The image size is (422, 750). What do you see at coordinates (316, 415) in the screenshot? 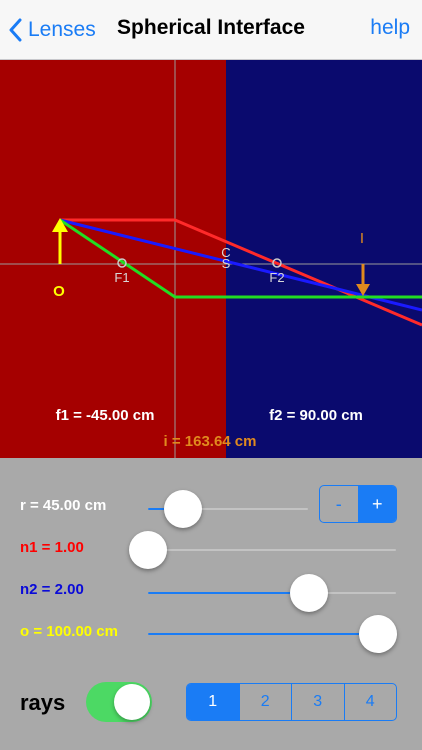
I see `f2-readout: f2 = 90.00 cm` at bounding box center [316, 415].